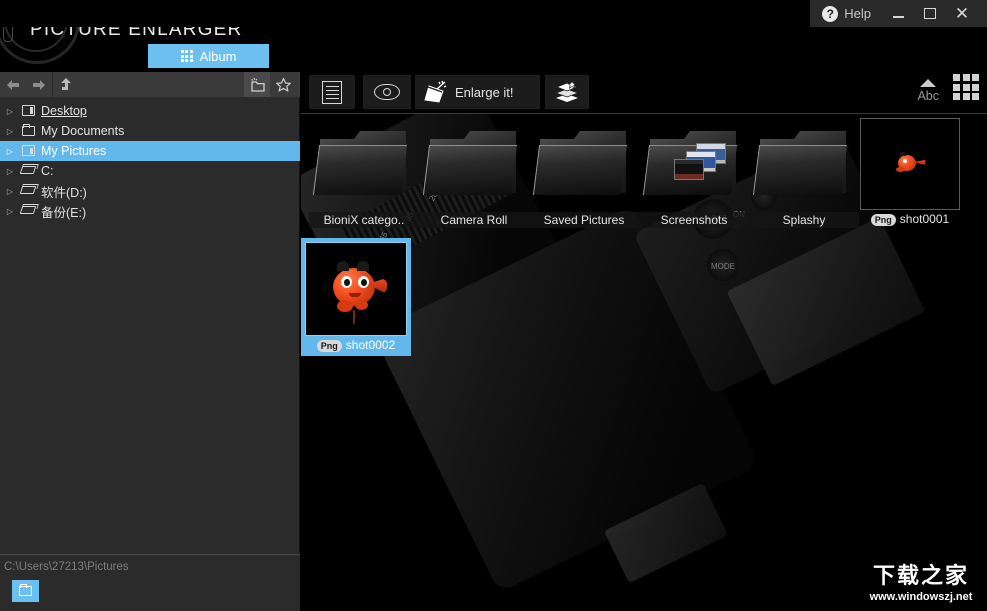  Describe the element at coordinates (47, 171) in the screenshot. I see `sidebar-item-label: C:` at that location.